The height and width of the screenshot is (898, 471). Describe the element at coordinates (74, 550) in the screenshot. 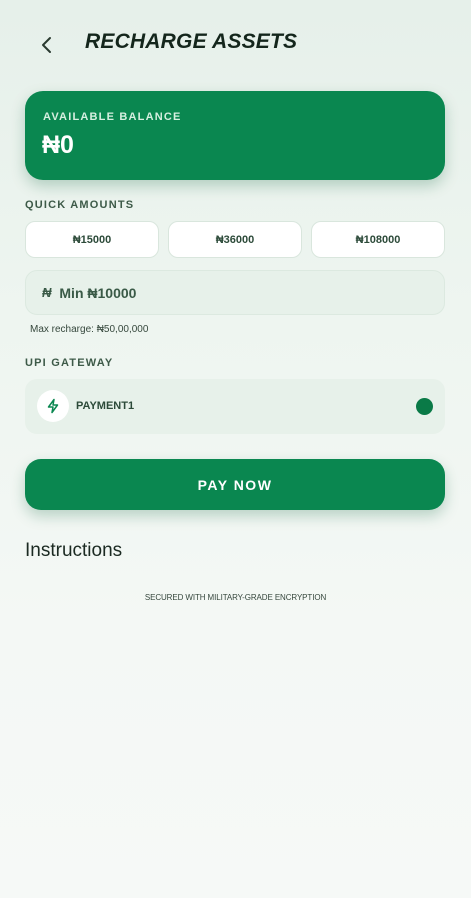

I see `instructions-heading: Instructions` at that location.